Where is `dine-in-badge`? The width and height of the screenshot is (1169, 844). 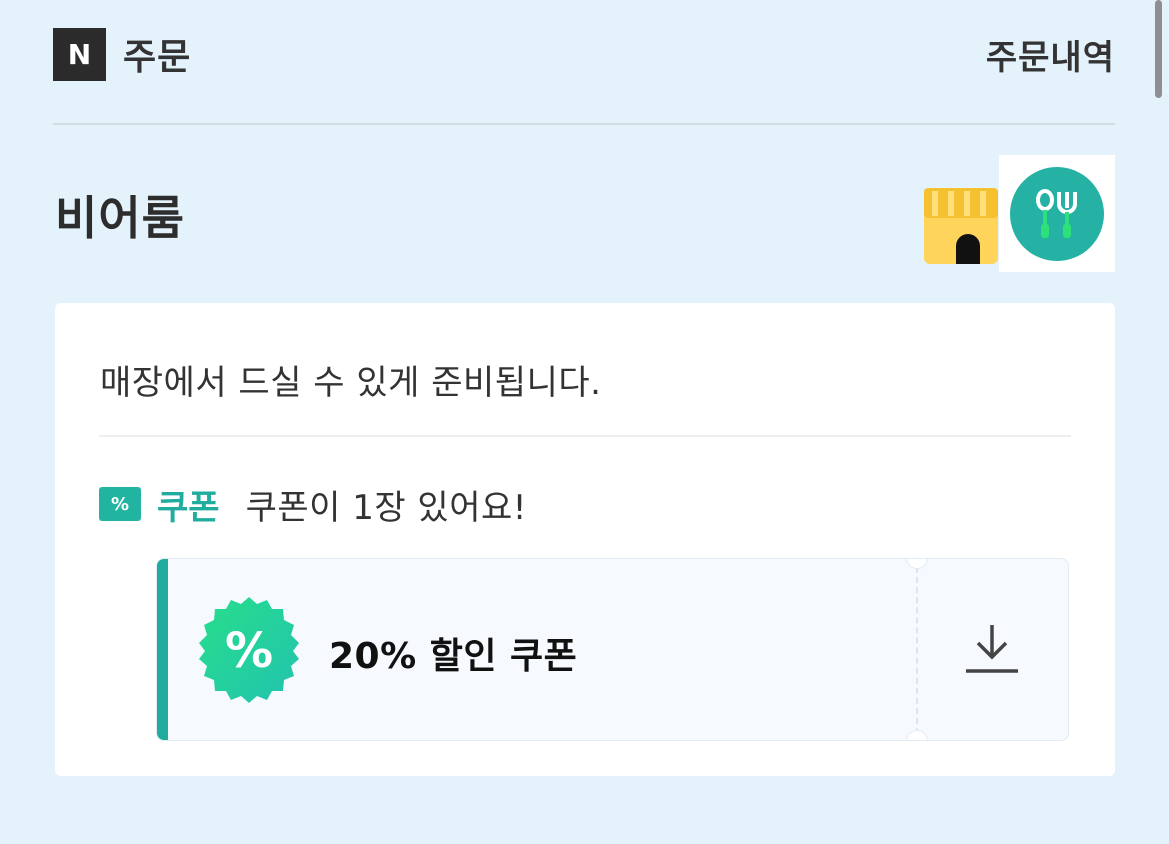 dine-in-badge is located at coordinates (1057, 213).